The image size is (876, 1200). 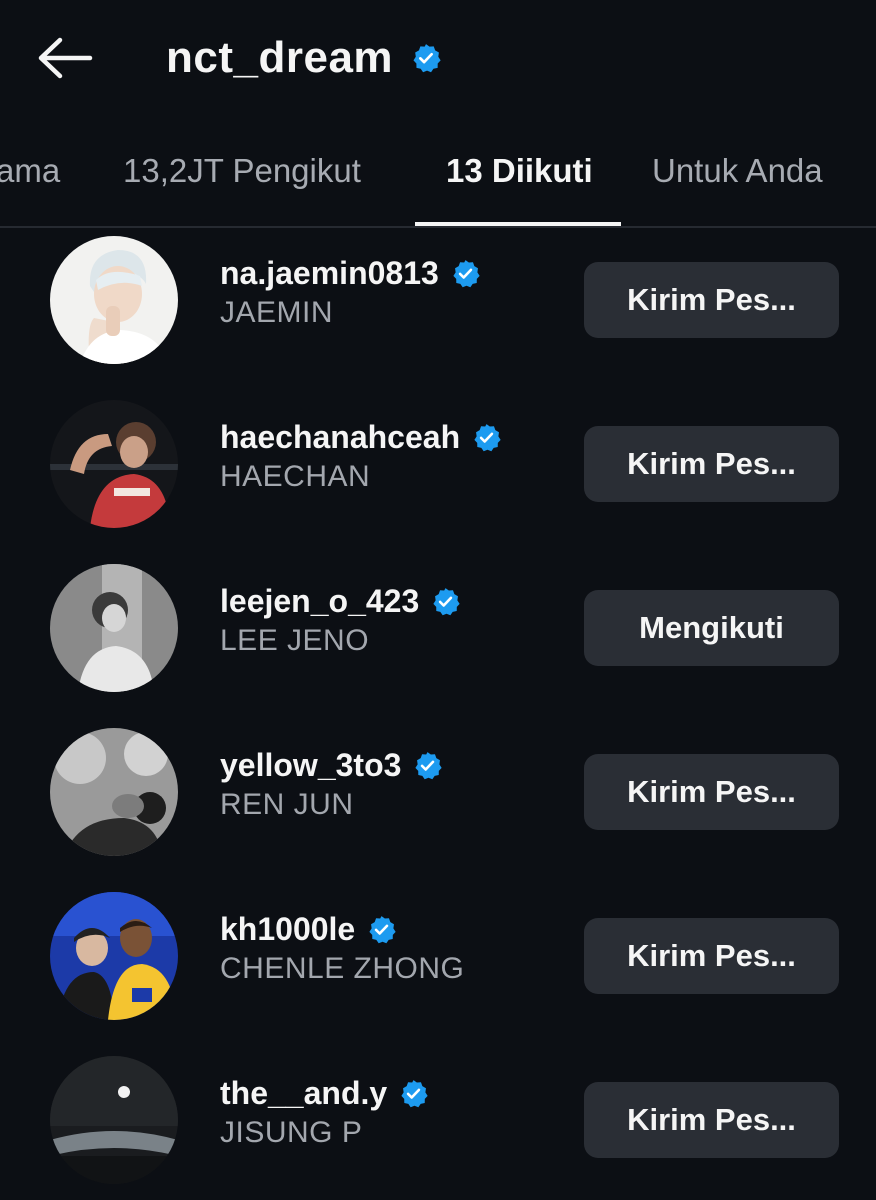 I want to click on user-info: leejen_o_423 LEE JENO, so click(x=340, y=619).